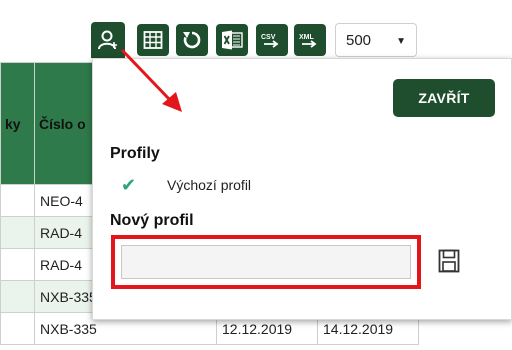 The width and height of the screenshot is (512, 350). I want to click on reset-button, so click(192, 40).